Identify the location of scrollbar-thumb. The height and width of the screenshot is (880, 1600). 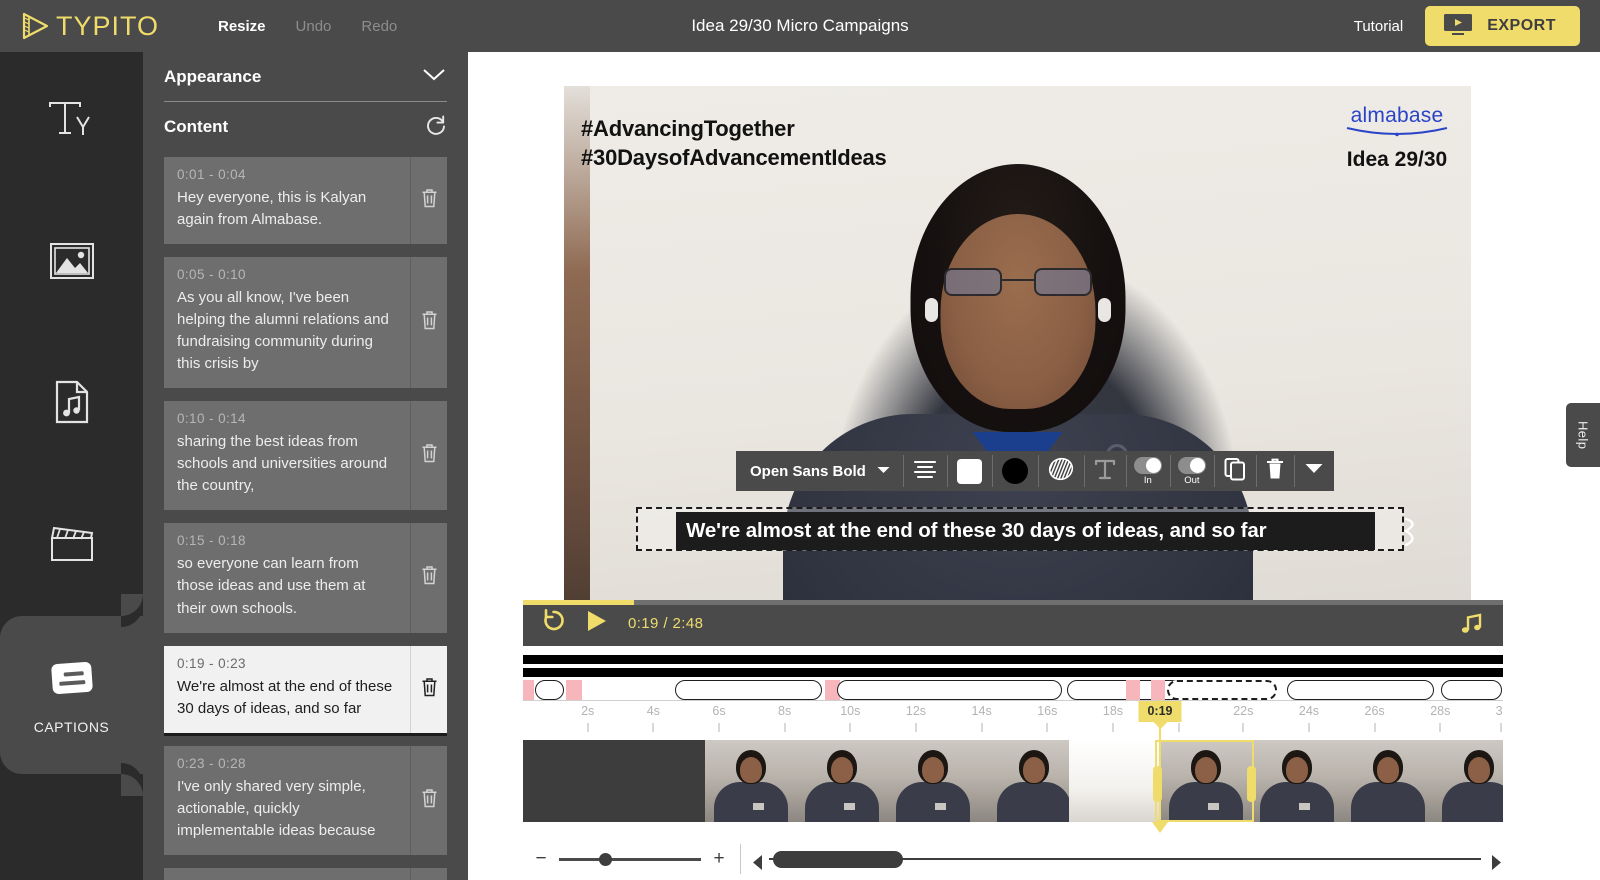
(838, 859).